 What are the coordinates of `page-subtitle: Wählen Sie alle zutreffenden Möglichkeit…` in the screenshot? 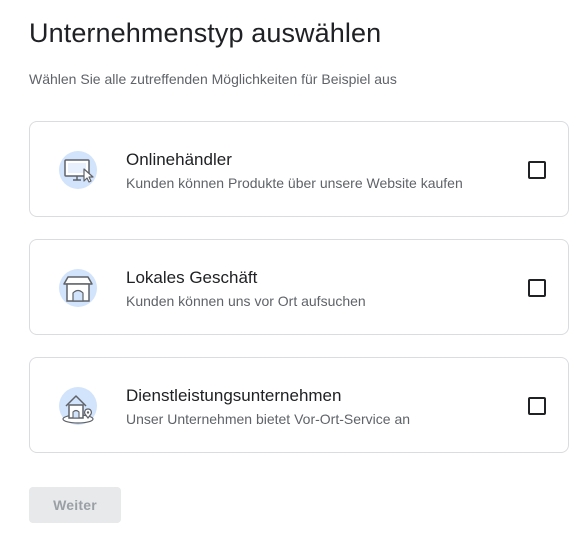 It's located at (213, 79).